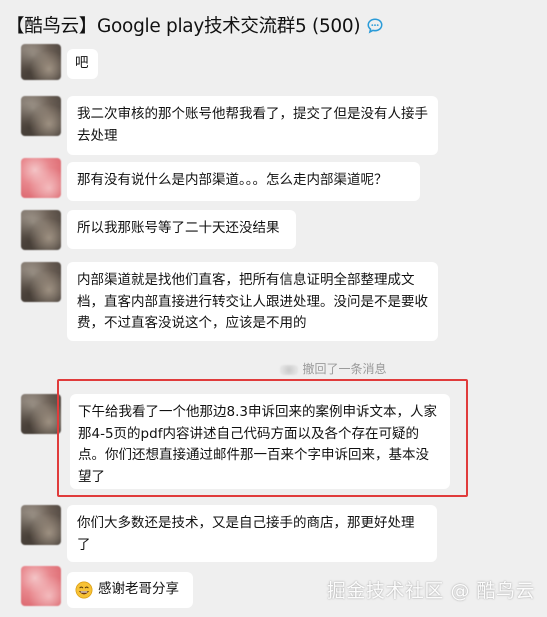 The width and height of the screenshot is (547, 617). I want to click on chat-header: 【酷鸟云】Google play技术交流群5 (500), so click(273, 25).